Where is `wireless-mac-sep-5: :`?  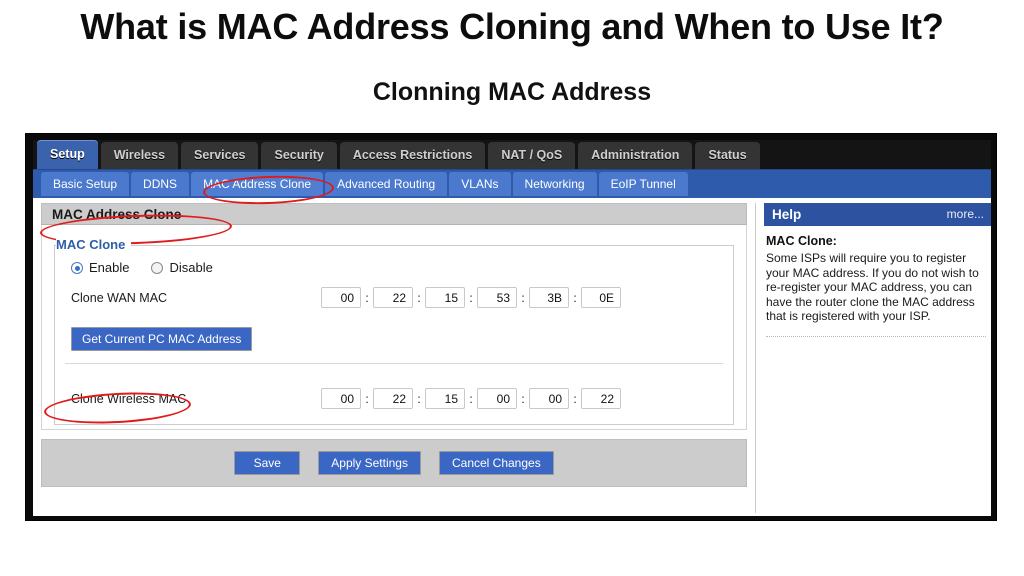 wireless-mac-sep-5: : is located at coordinates (575, 398).